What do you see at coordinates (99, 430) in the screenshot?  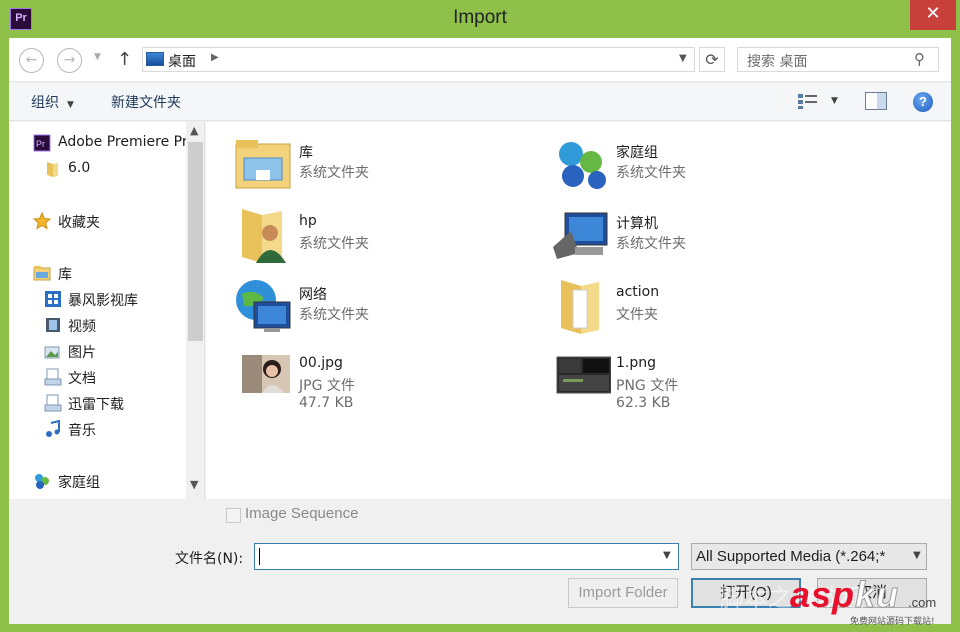 I see `sidebar-item-music: 音乐` at bounding box center [99, 430].